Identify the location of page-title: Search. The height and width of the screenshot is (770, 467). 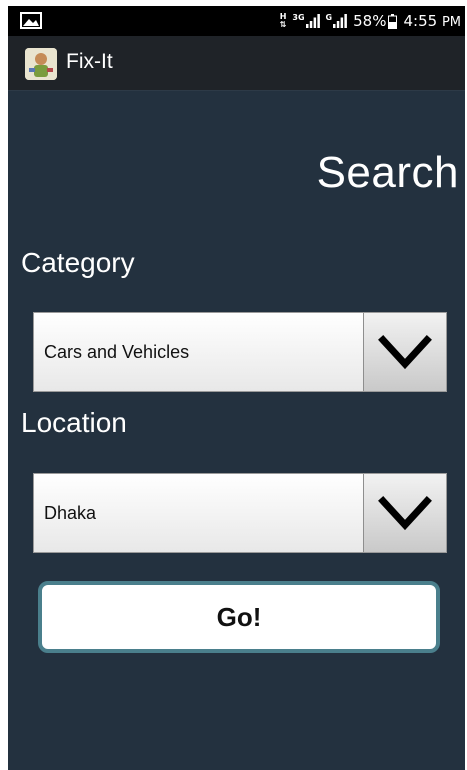
(387, 172).